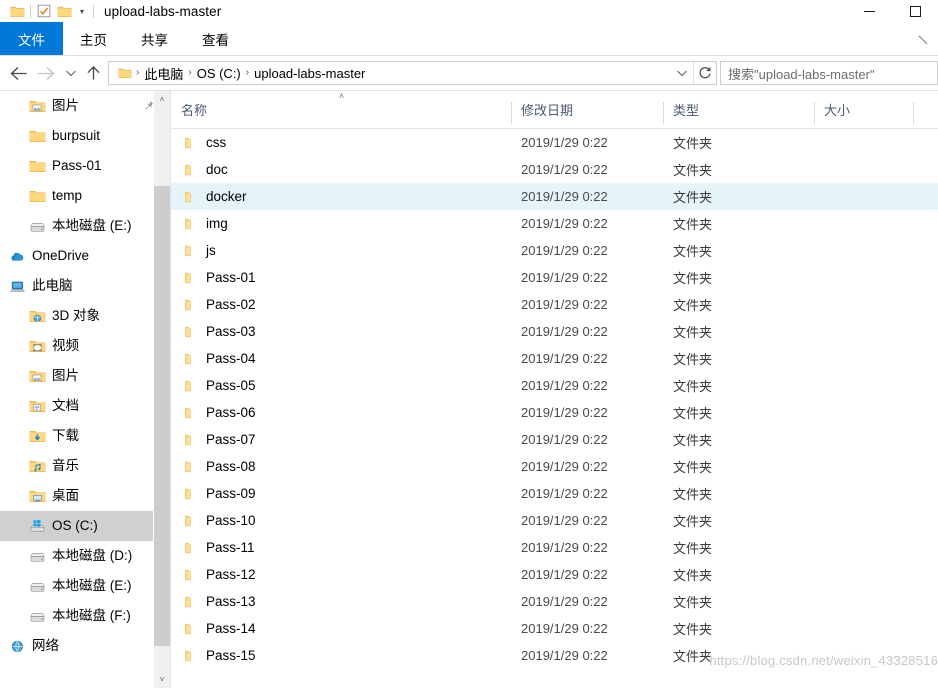  I want to click on breadcrumb-folder-icon, so click(125, 73).